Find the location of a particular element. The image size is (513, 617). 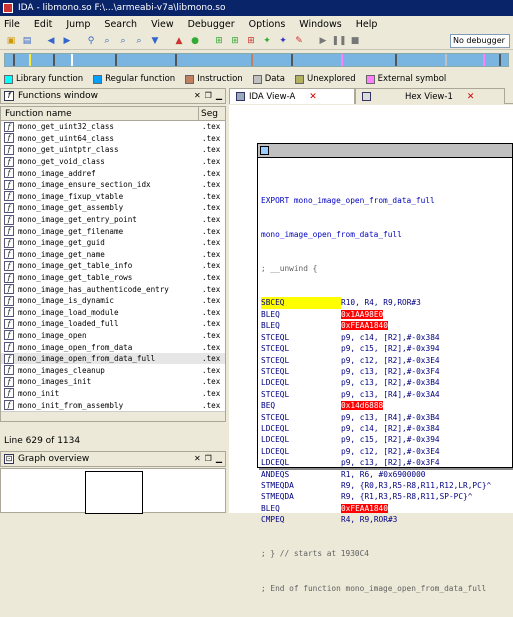

function-row: f mono_image_is_dynamic .tex is located at coordinates (113, 301).